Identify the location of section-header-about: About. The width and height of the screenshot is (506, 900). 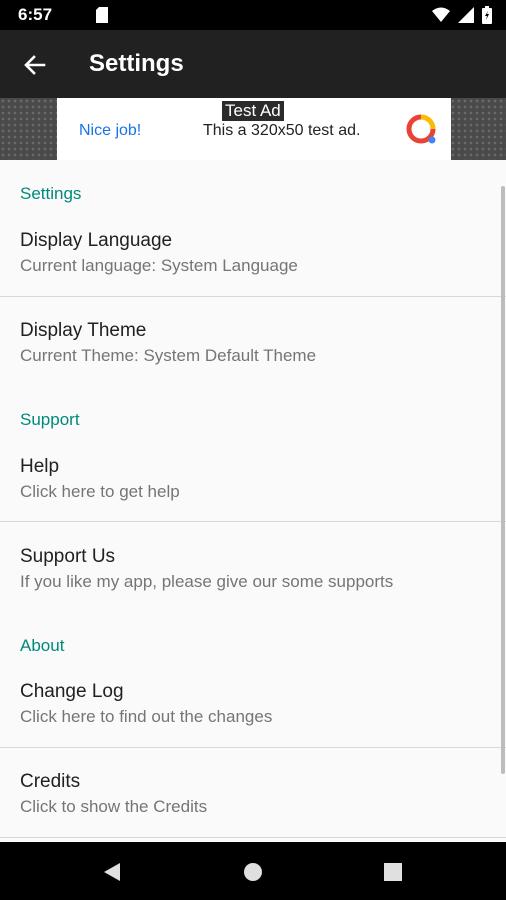
(42, 645).